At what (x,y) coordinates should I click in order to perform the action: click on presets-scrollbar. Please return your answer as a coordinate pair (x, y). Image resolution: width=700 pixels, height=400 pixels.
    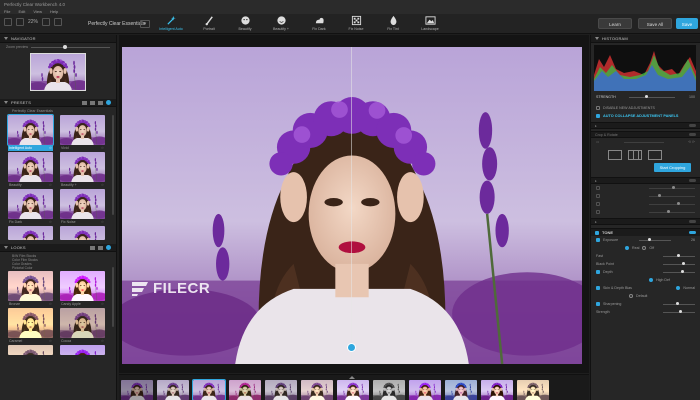
    Looking at the image, I should click on (113, 165).